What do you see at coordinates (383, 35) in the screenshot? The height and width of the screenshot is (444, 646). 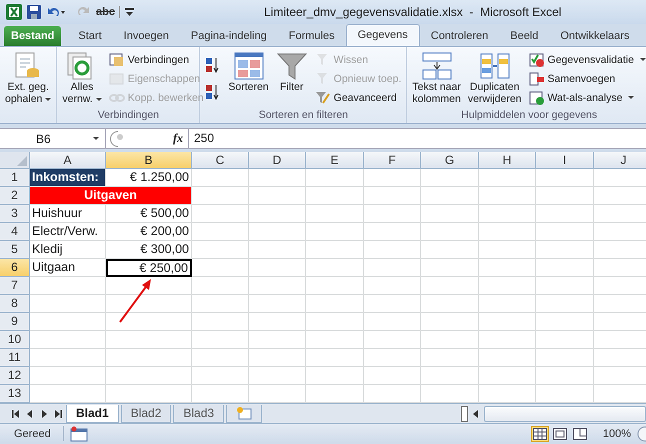 I see `ribbon-tab: Gegevens` at bounding box center [383, 35].